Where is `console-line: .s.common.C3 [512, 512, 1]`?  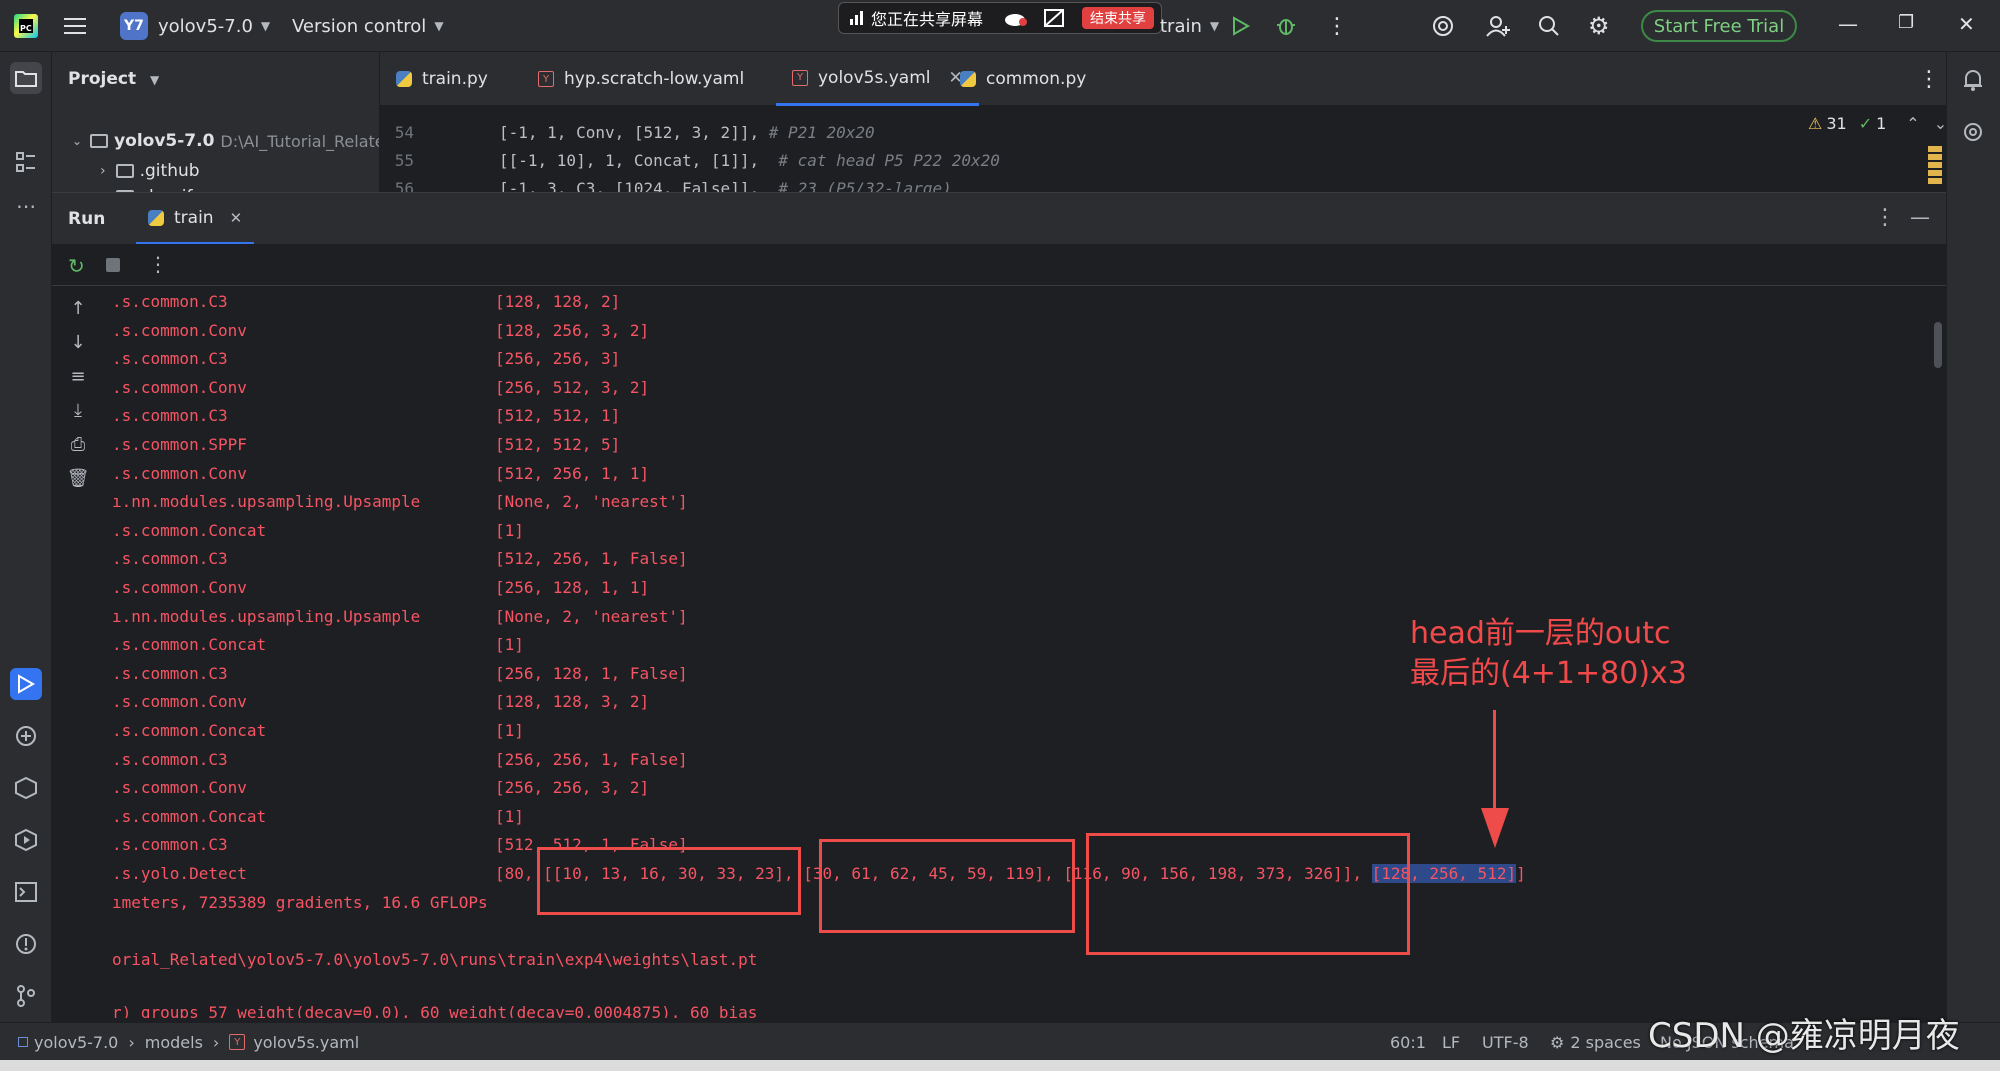 console-line: .s.common.C3 [512, 512, 1] is located at coordinates (366, 416).